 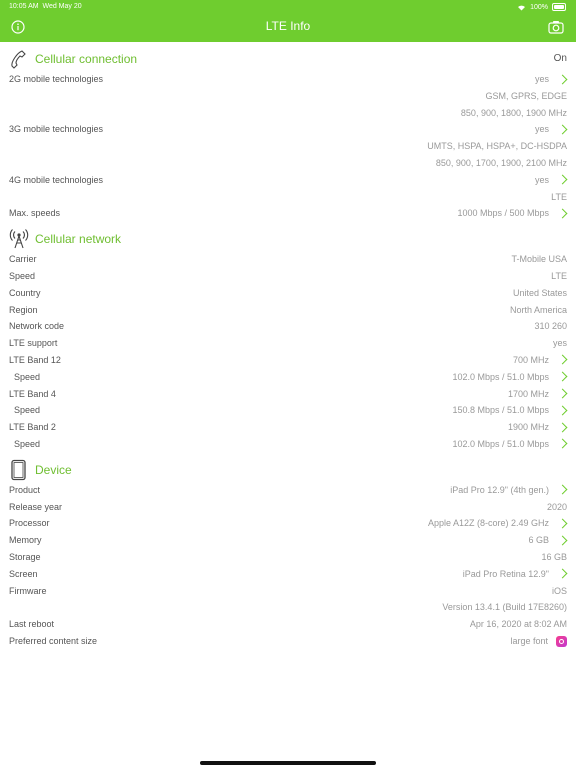 What do you see at coordinates (550, 326) in the screenshot?
I see `row-value-text: 310 260` at bounding box center [550, 326].